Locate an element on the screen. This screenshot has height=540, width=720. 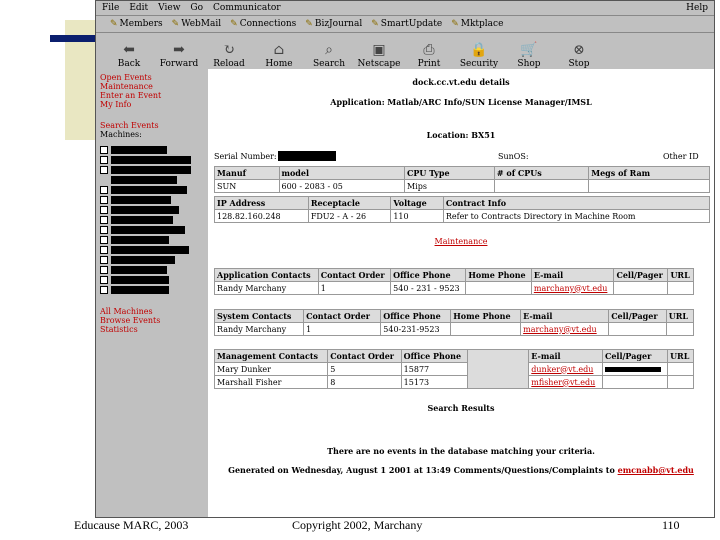
bookmark-webmail: WebMail is located at coordinates (196, 24).